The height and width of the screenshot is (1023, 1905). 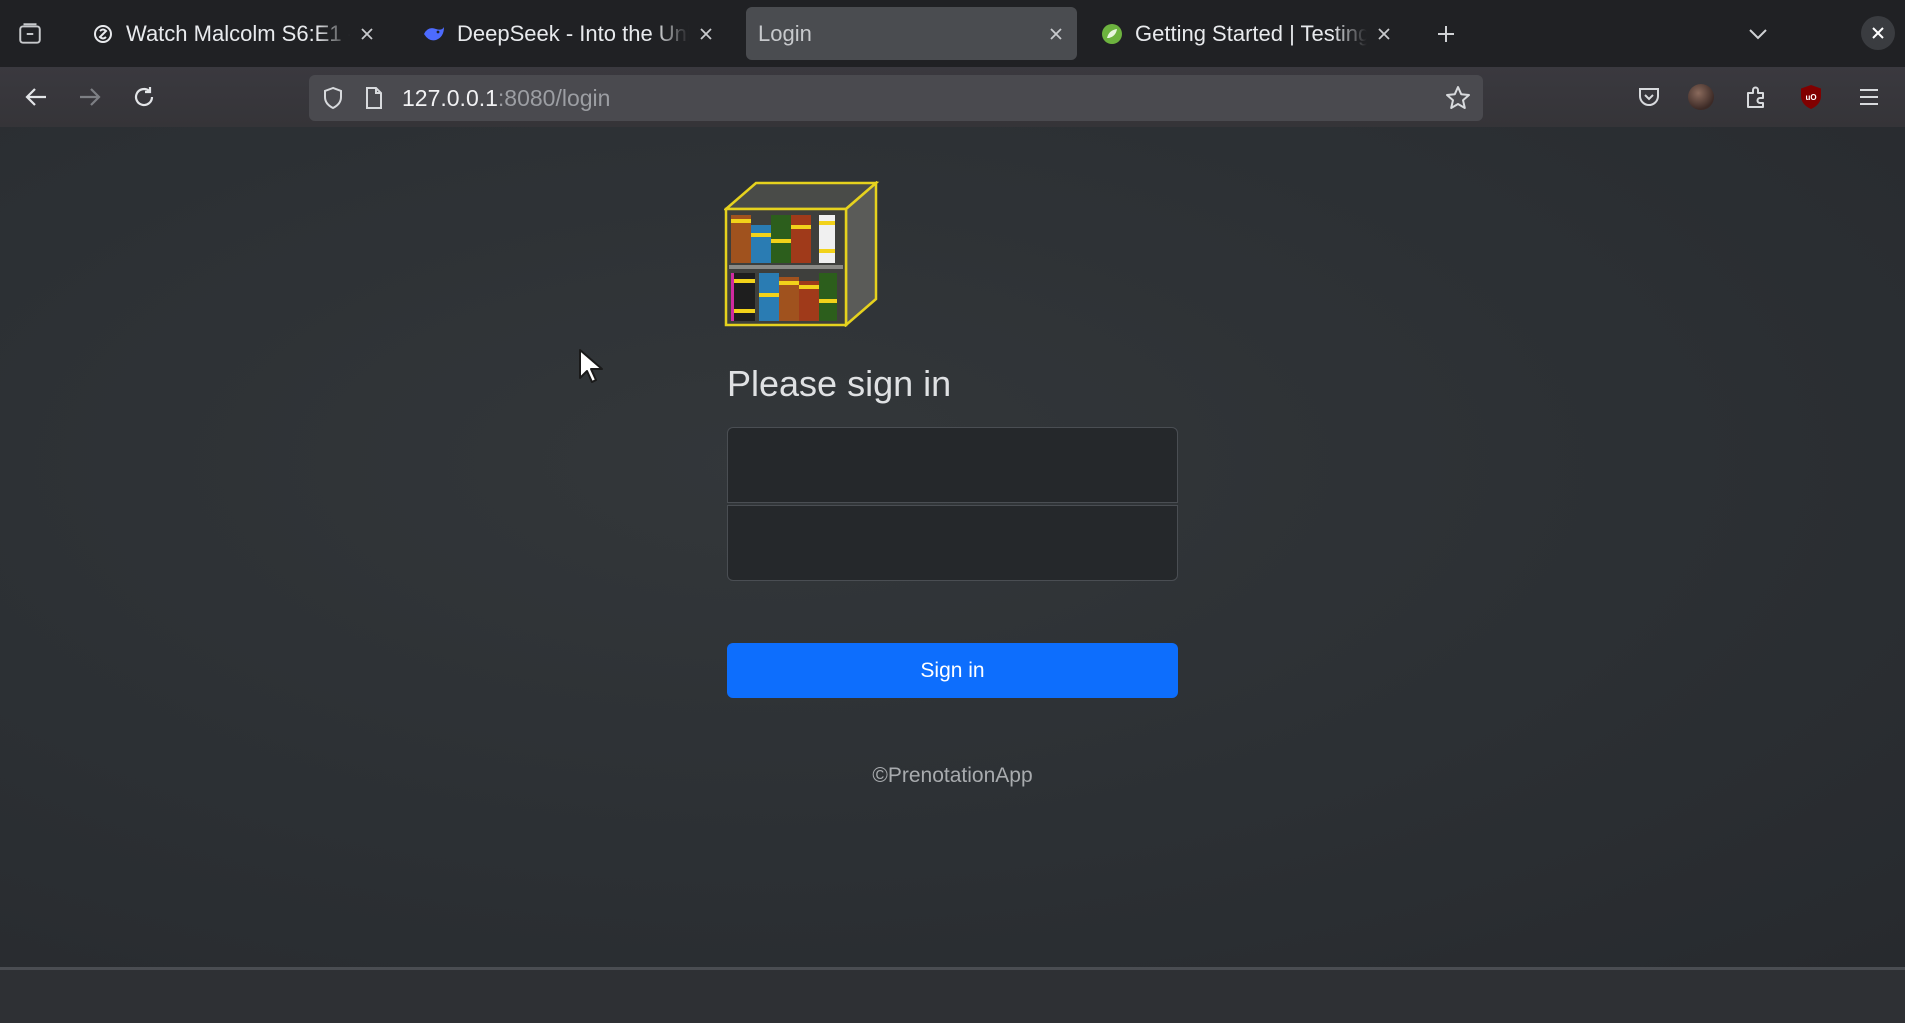 I want to click on hamburger-menu-icon, so click(x=1869, y=97).